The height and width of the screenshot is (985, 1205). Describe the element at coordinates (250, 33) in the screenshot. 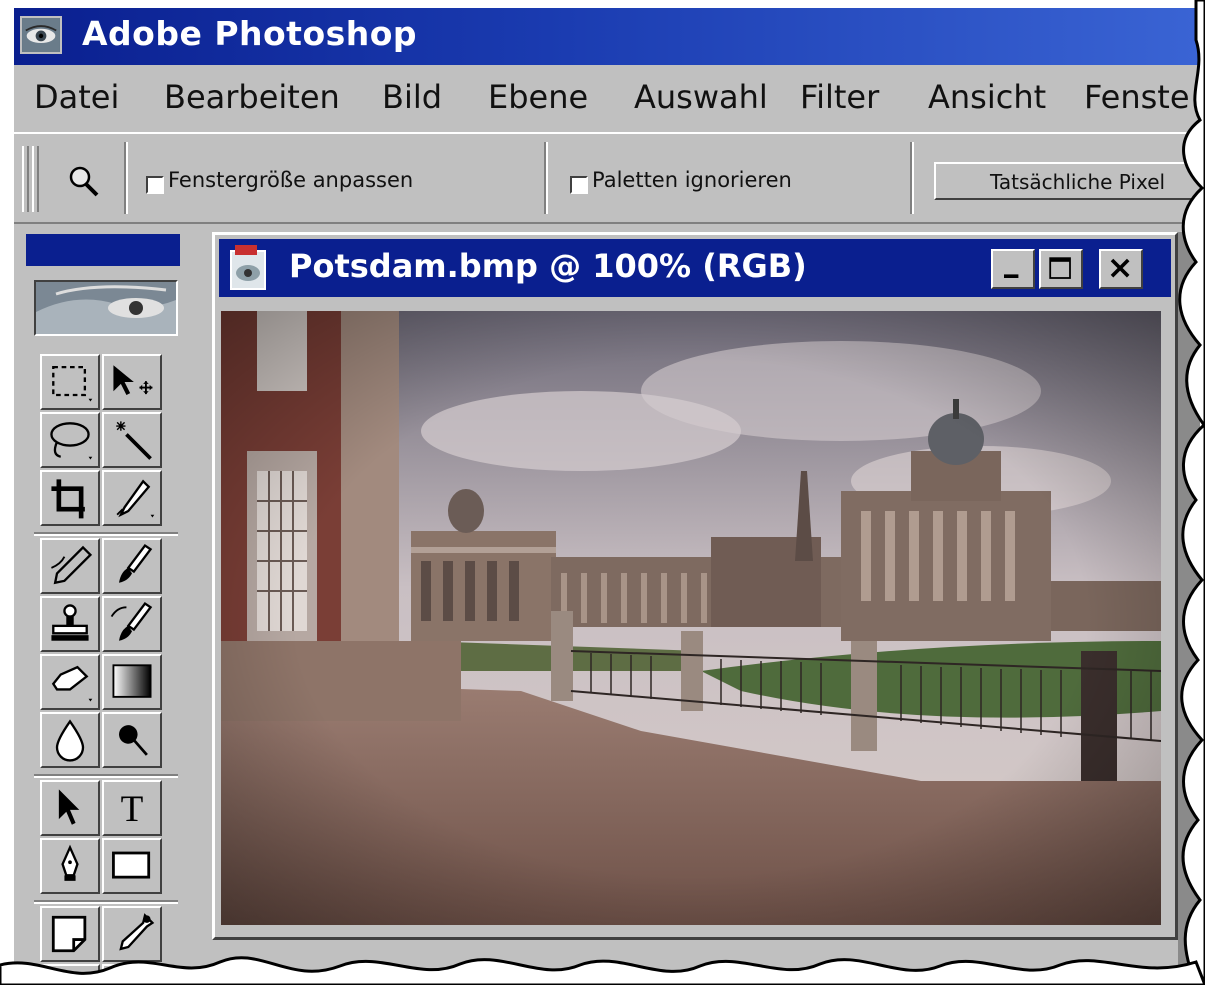

I see `app-title: Adobe Photoshop` at that location.